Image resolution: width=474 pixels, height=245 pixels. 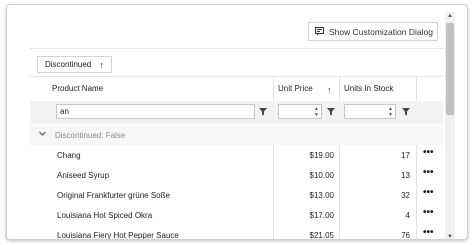 I want to click on group-row: Discontinued: False, so click(x=236, y=135).